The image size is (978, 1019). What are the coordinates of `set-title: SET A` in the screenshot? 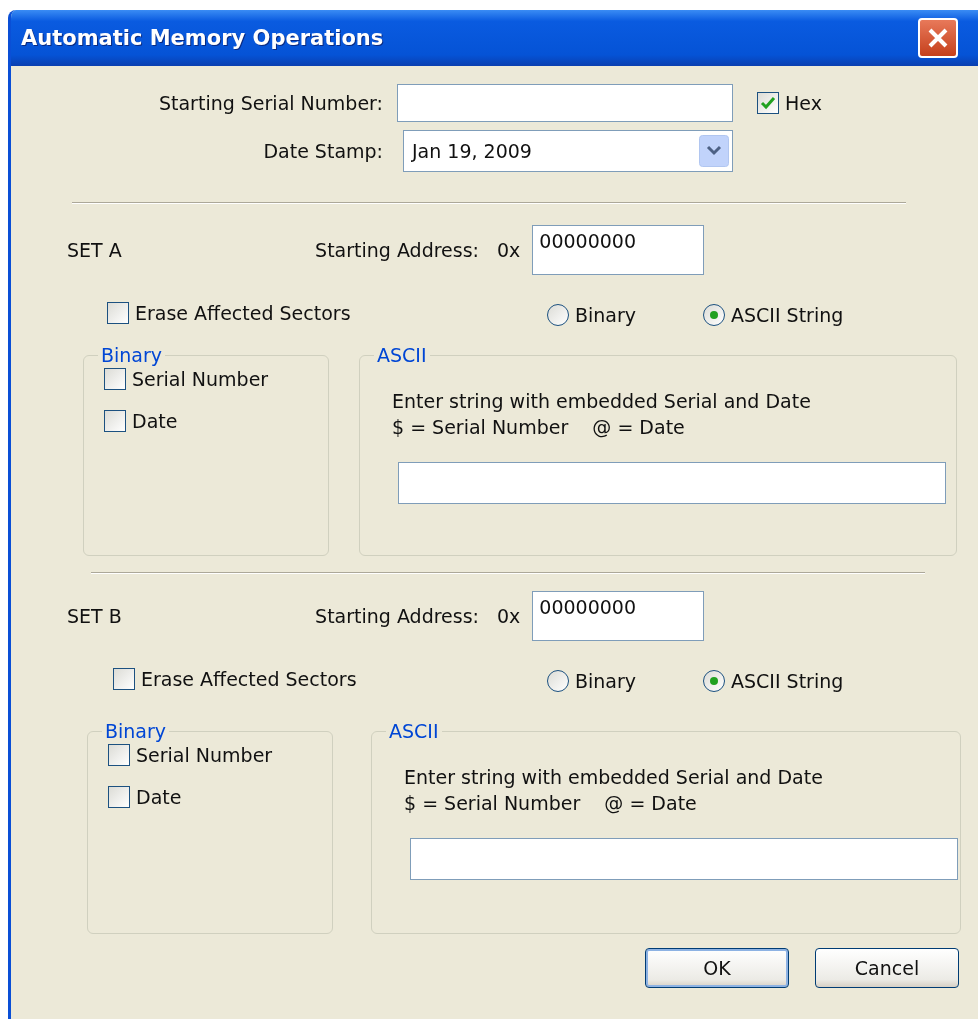 It's located at (95, 250).